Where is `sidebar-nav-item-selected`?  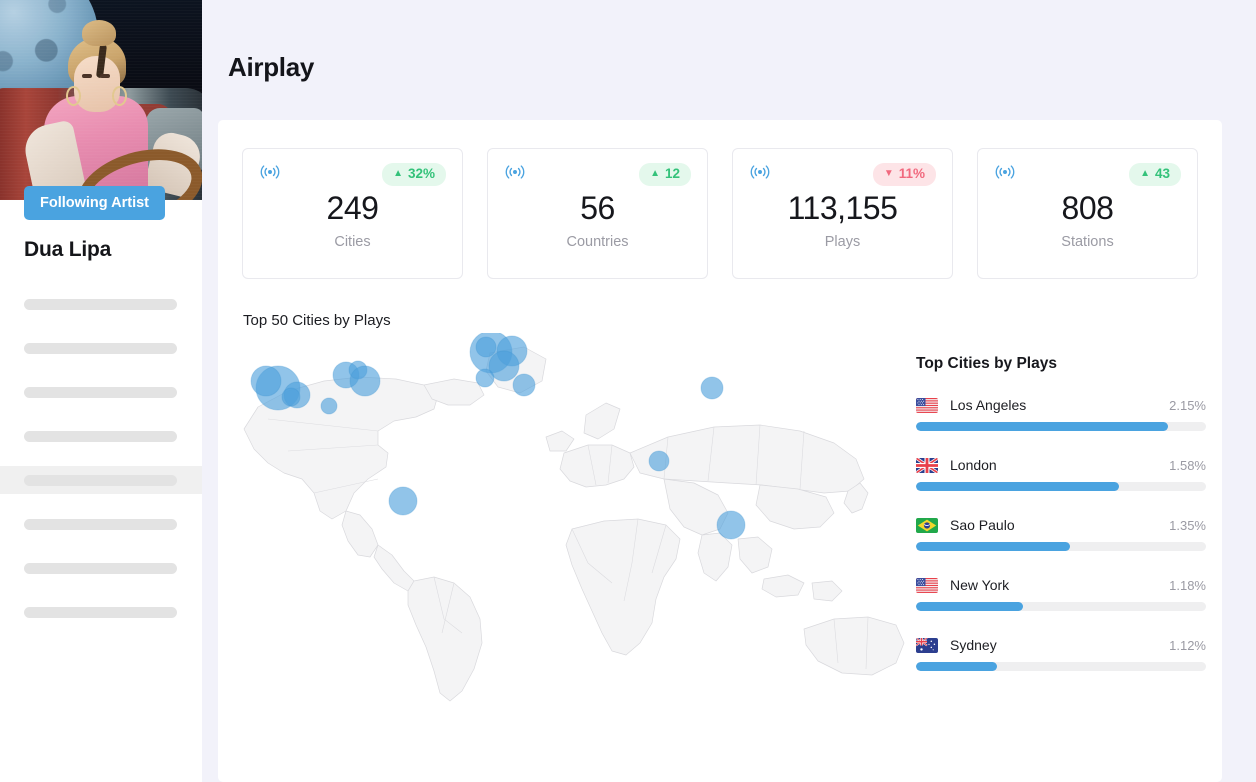
sidebar-nav-item-selected is located at coordinates (101, 480).